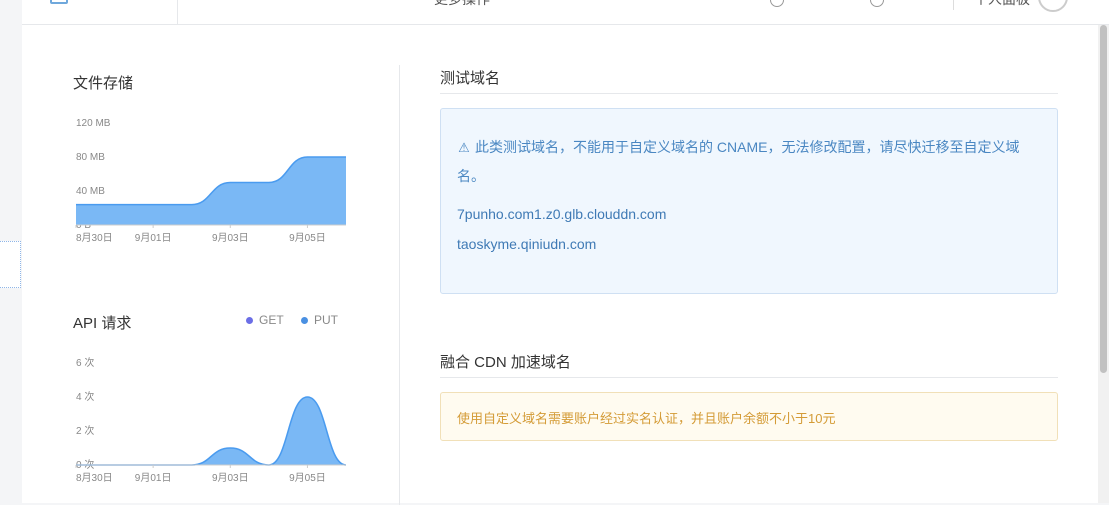 Image resolution: width=1109 pixels, height=505 pixels. Describe the element at coordinates (399, 285) in the screenshot. I see `column-divider` at that location.